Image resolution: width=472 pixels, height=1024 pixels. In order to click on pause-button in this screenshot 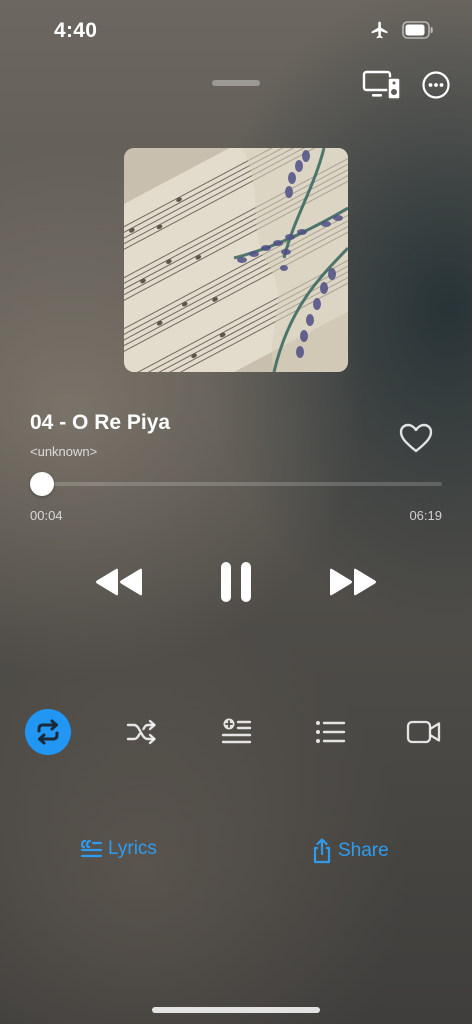, I will do `click(236, 582)`.